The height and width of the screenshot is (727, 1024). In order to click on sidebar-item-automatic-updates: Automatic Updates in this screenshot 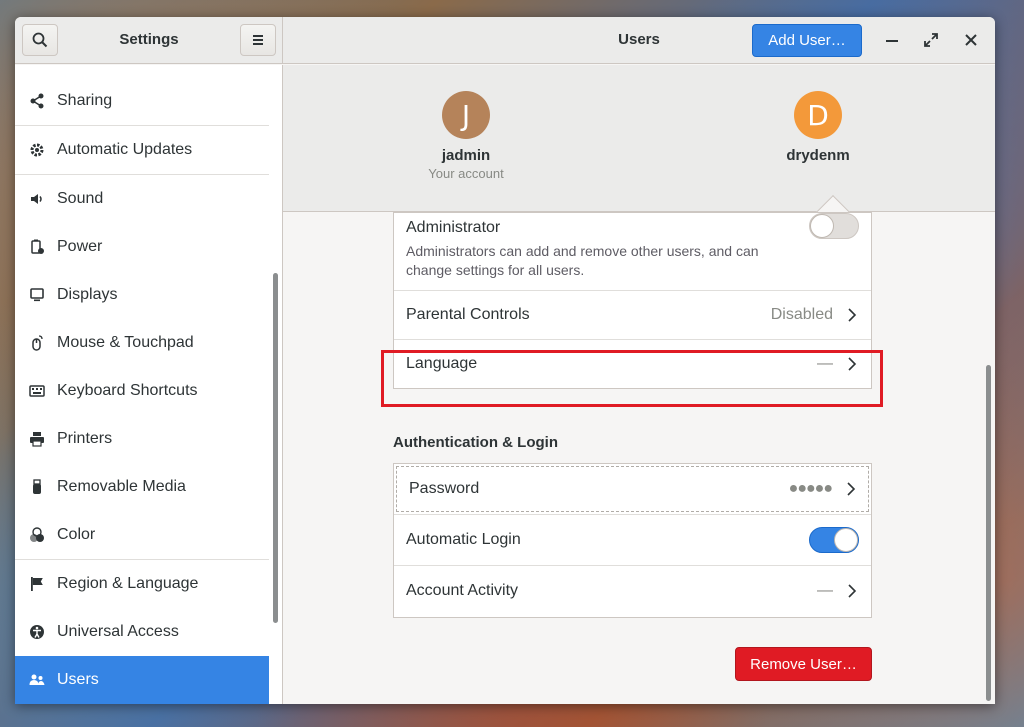, I will do `click(142, 150)`.